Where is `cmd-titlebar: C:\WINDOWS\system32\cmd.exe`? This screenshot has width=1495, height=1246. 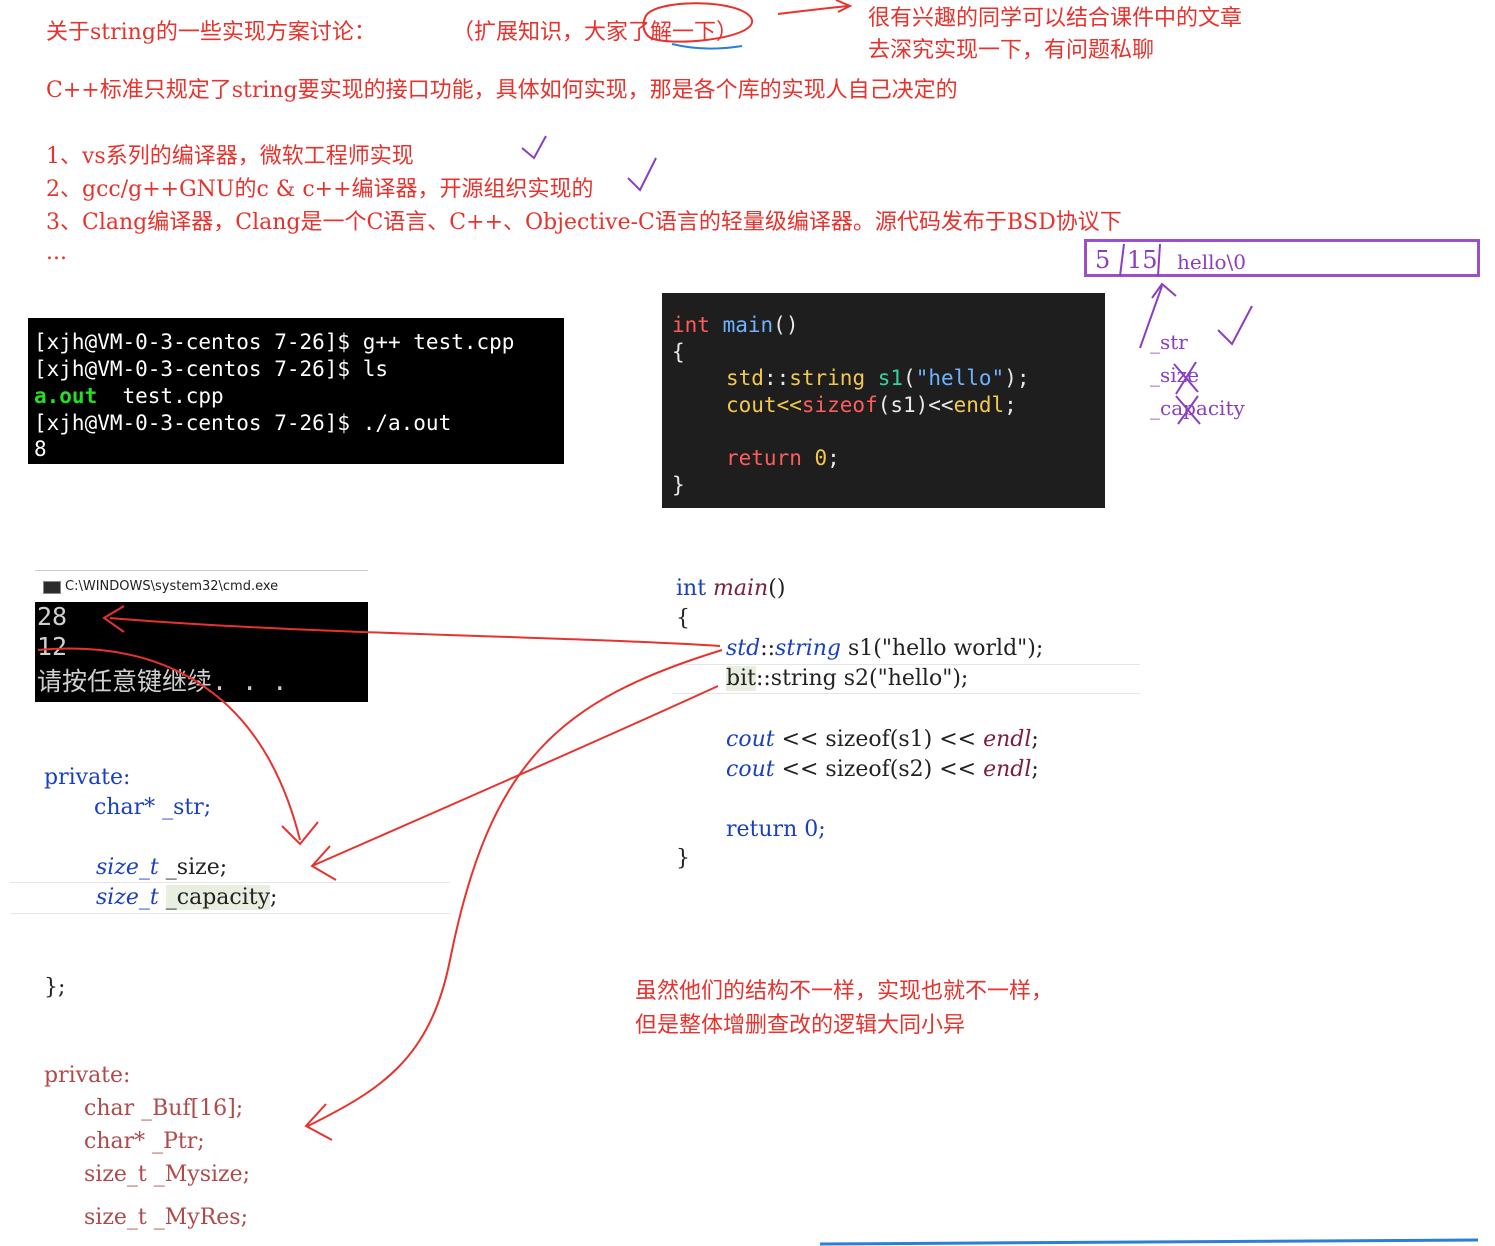 cmd-titlebar: C:\WINDOWS\system32\cmd.exe is located at coordinates (201, 586).